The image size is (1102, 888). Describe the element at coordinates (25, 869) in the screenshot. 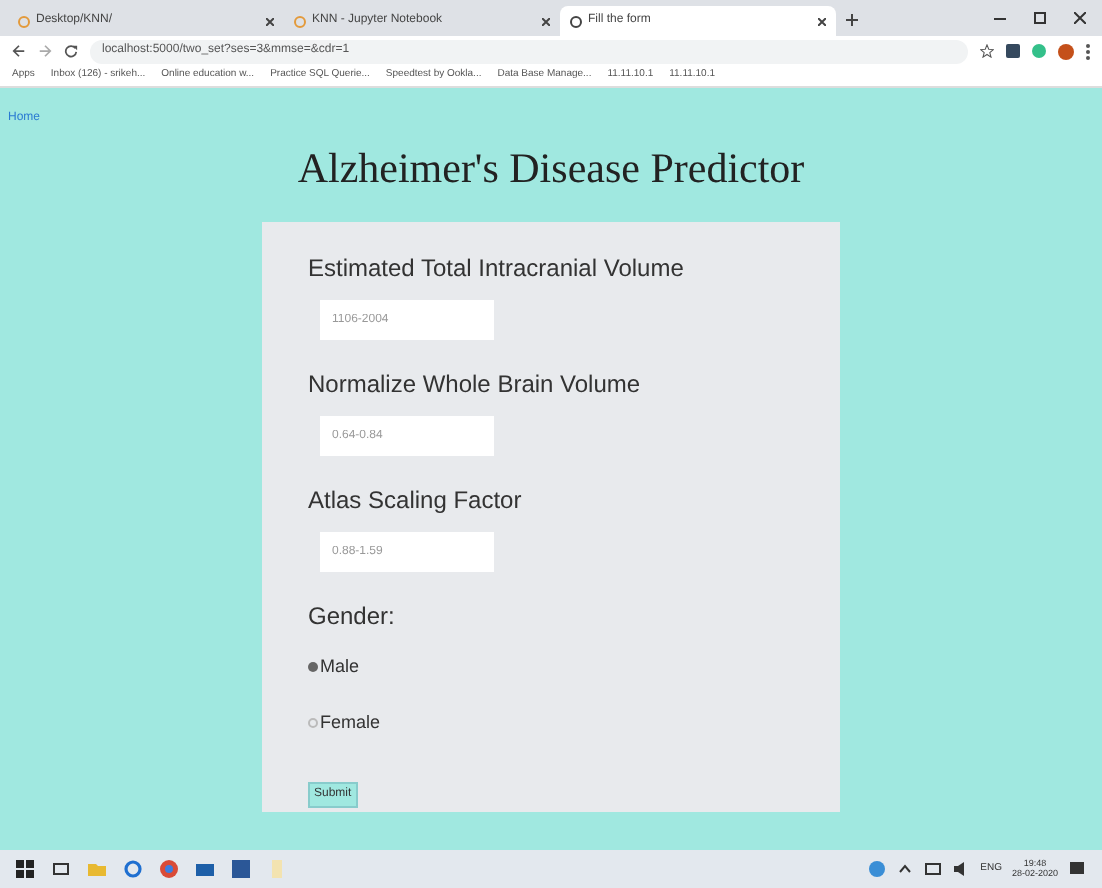

I see `windows-icon` at that location.